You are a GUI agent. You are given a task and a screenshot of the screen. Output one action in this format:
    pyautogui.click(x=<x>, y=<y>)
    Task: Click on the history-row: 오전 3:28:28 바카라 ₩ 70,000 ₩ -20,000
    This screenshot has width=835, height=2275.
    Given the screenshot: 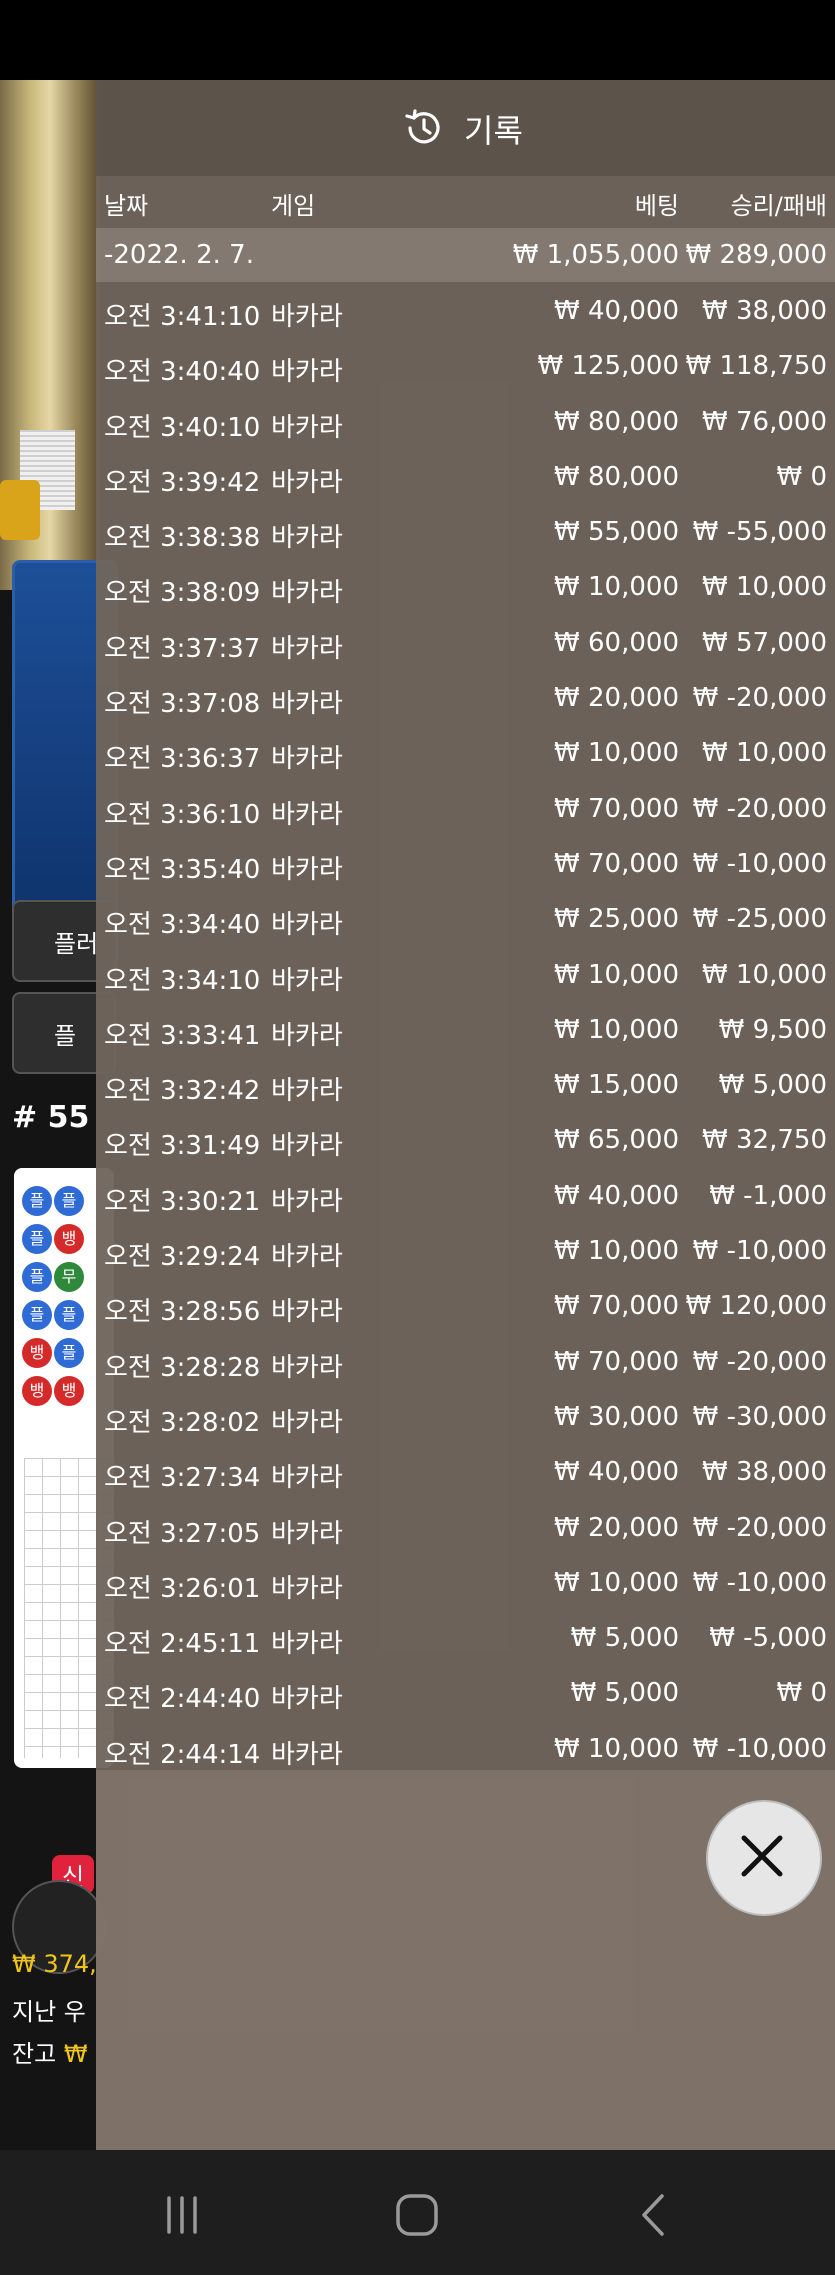 What is the action you would take?
    pyautogui.click(x=465, y=1360)
    